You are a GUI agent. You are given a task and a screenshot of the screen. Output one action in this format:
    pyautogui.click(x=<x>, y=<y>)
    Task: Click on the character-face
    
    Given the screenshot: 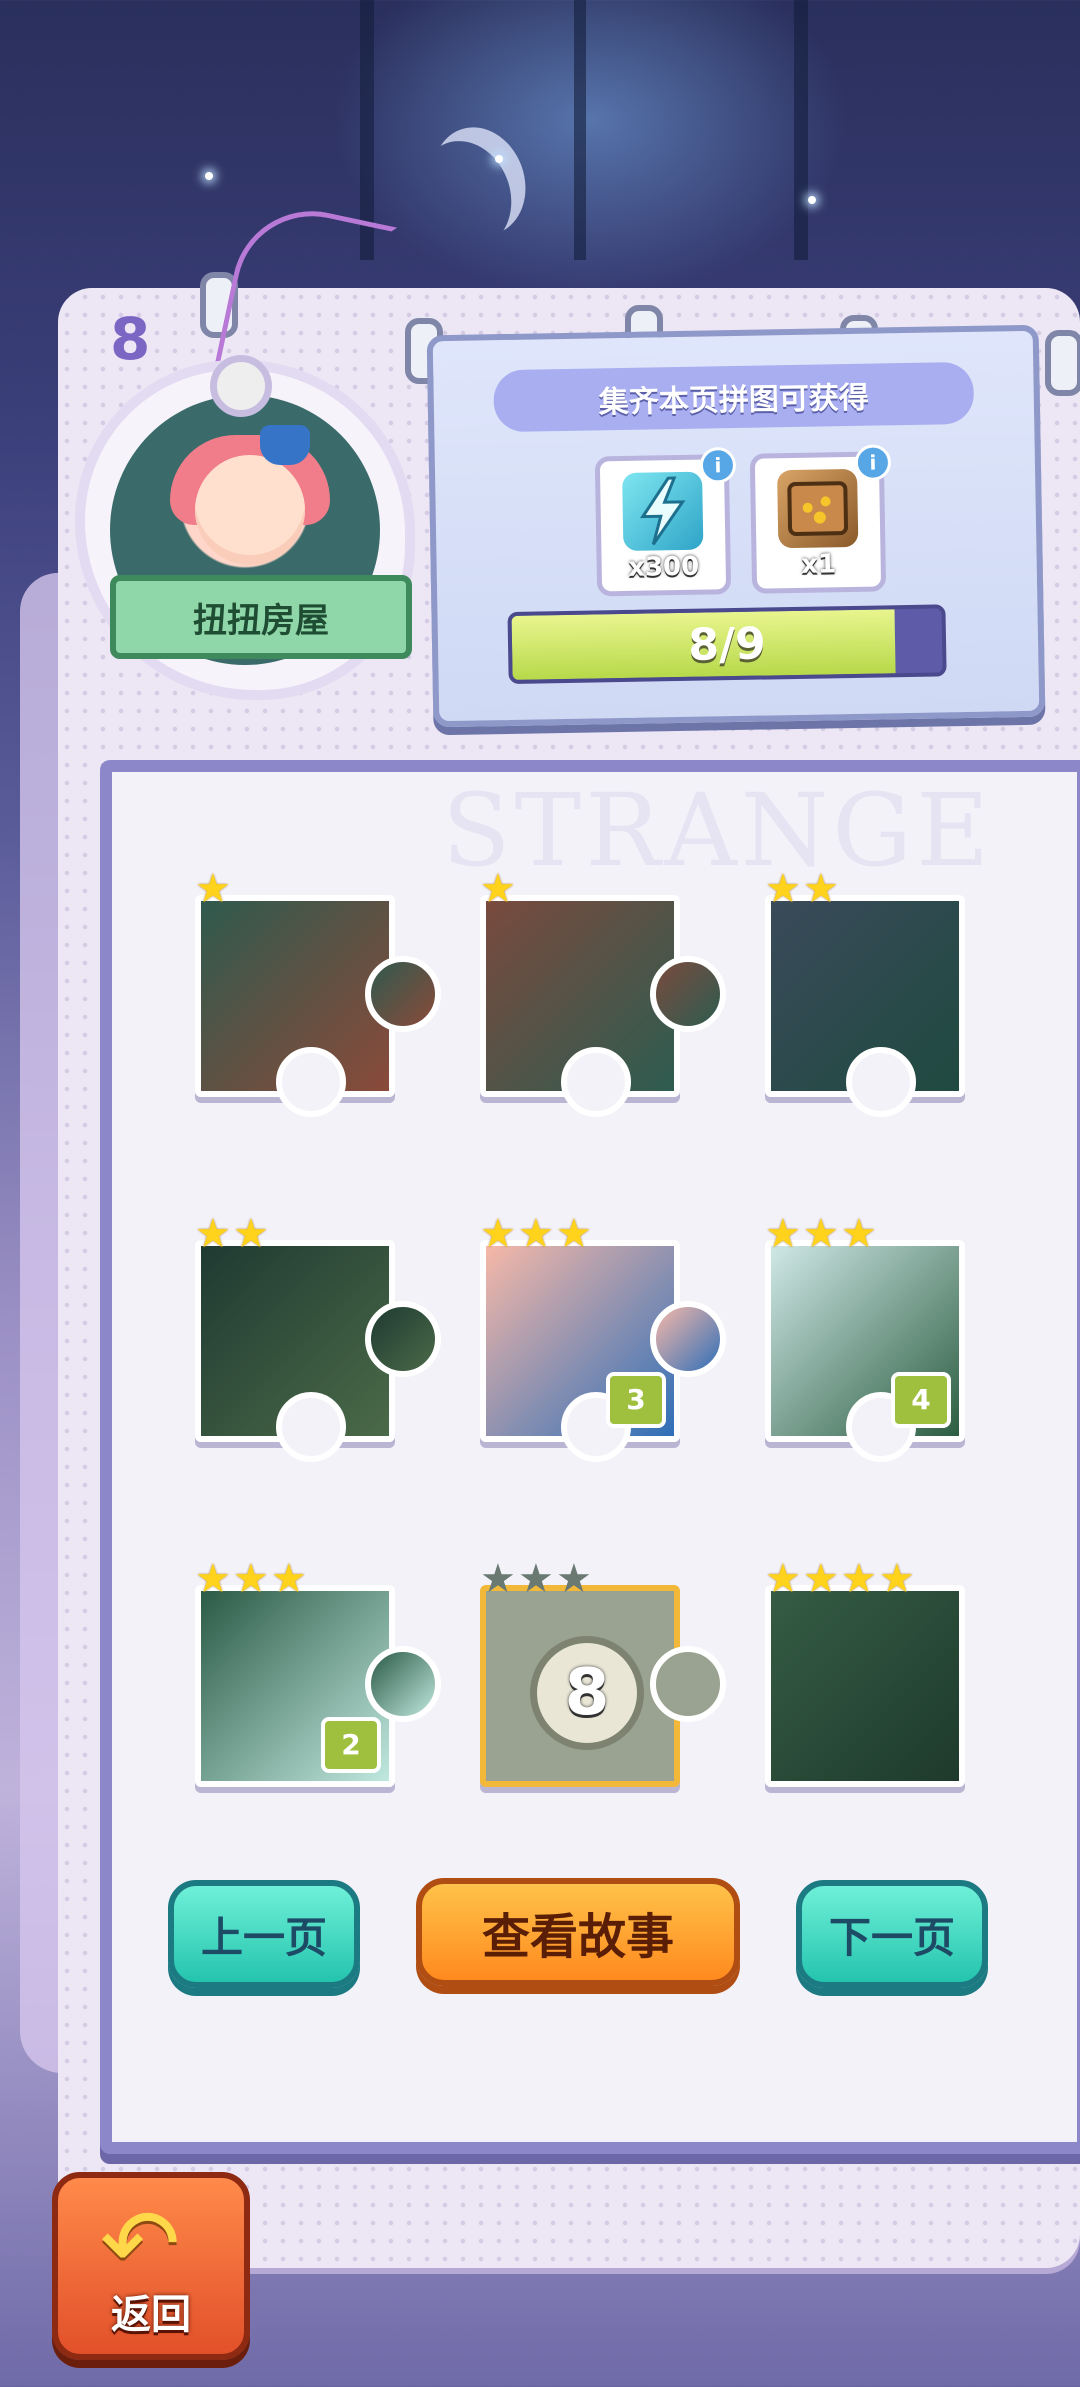 What is the action you would take?
    pyautogui.click(x=250, y=510)
    